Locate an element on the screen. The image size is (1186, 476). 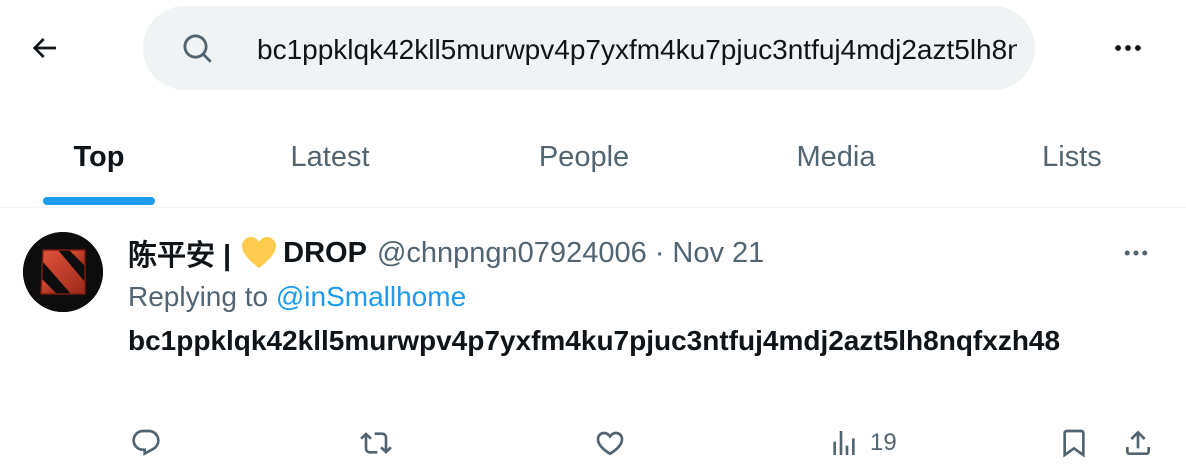
bookmark-button is located at coordinates (1074, 443).